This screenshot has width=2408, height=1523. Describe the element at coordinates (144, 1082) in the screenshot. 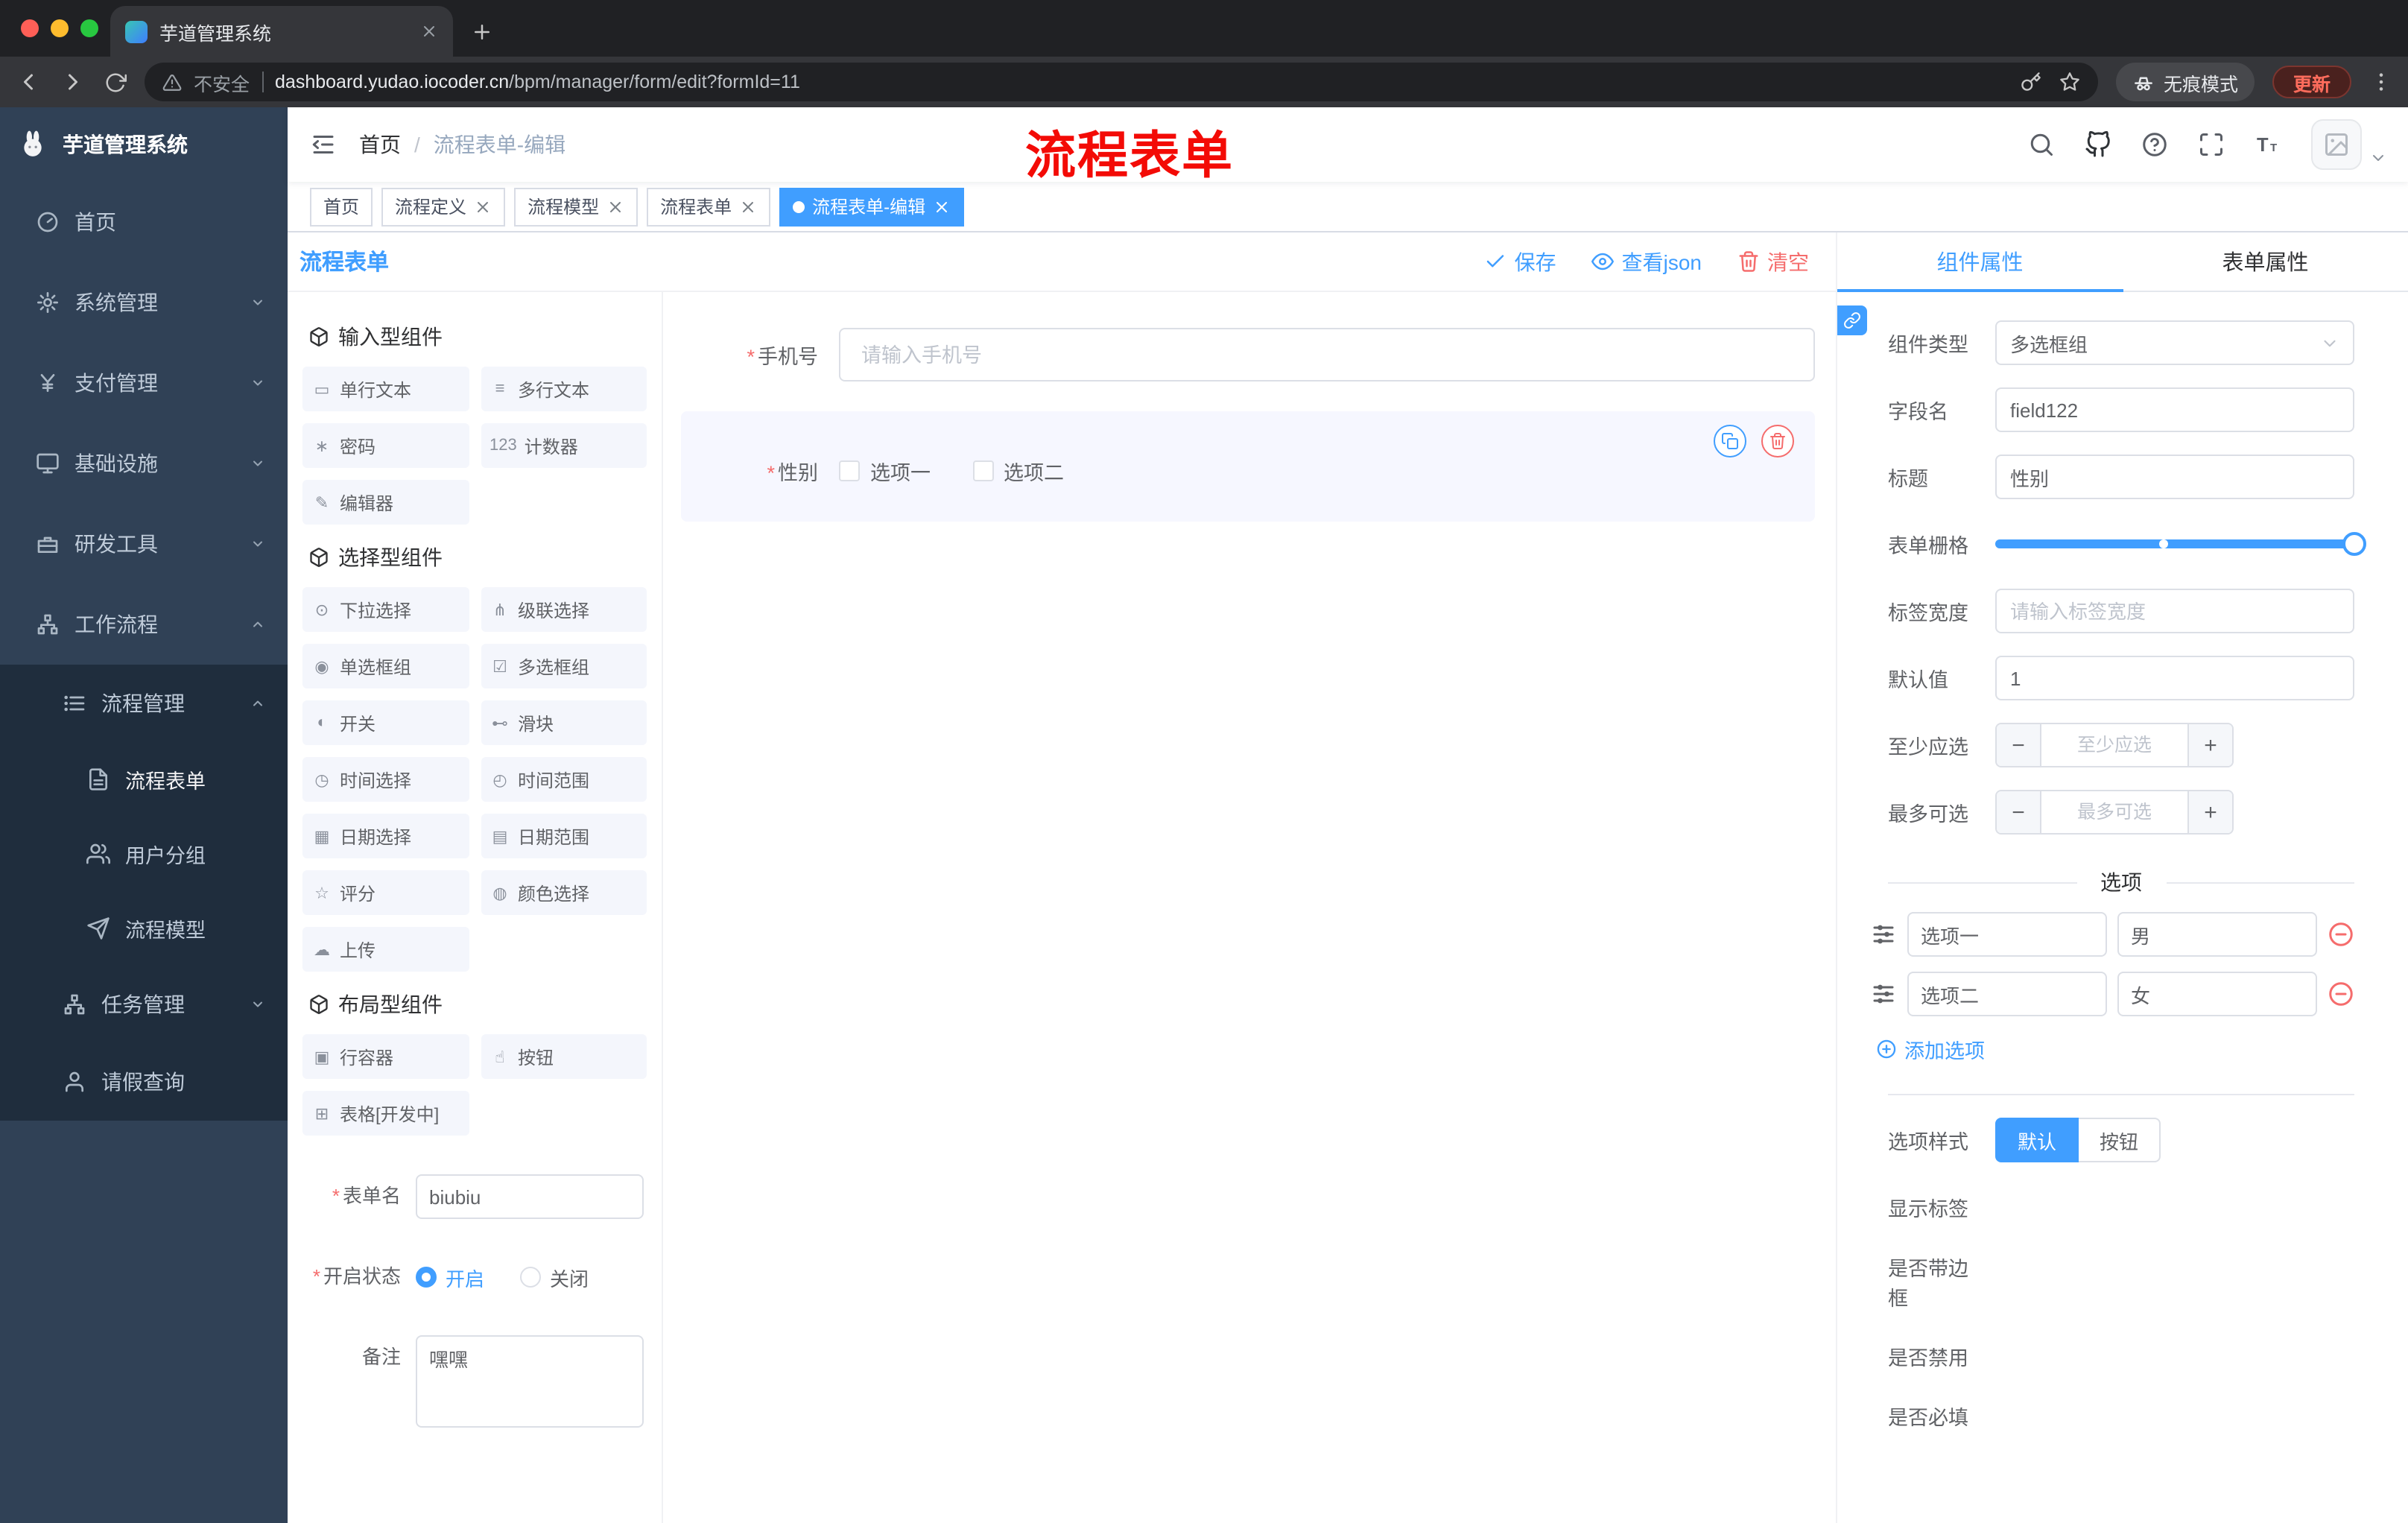

I see `sidebar-item-leave-query: 请假查询` at that location.